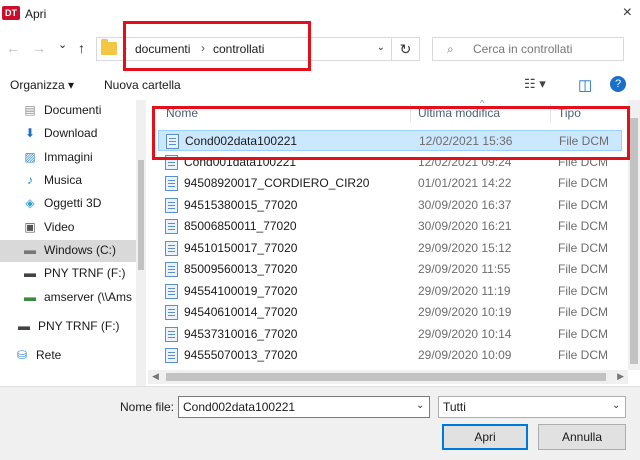 The height and width of the screenshot is (460, 640). Describe the element at coordinates (240, 226) in the screenshot. I see `file-name: 85006850011_77020` at that location.